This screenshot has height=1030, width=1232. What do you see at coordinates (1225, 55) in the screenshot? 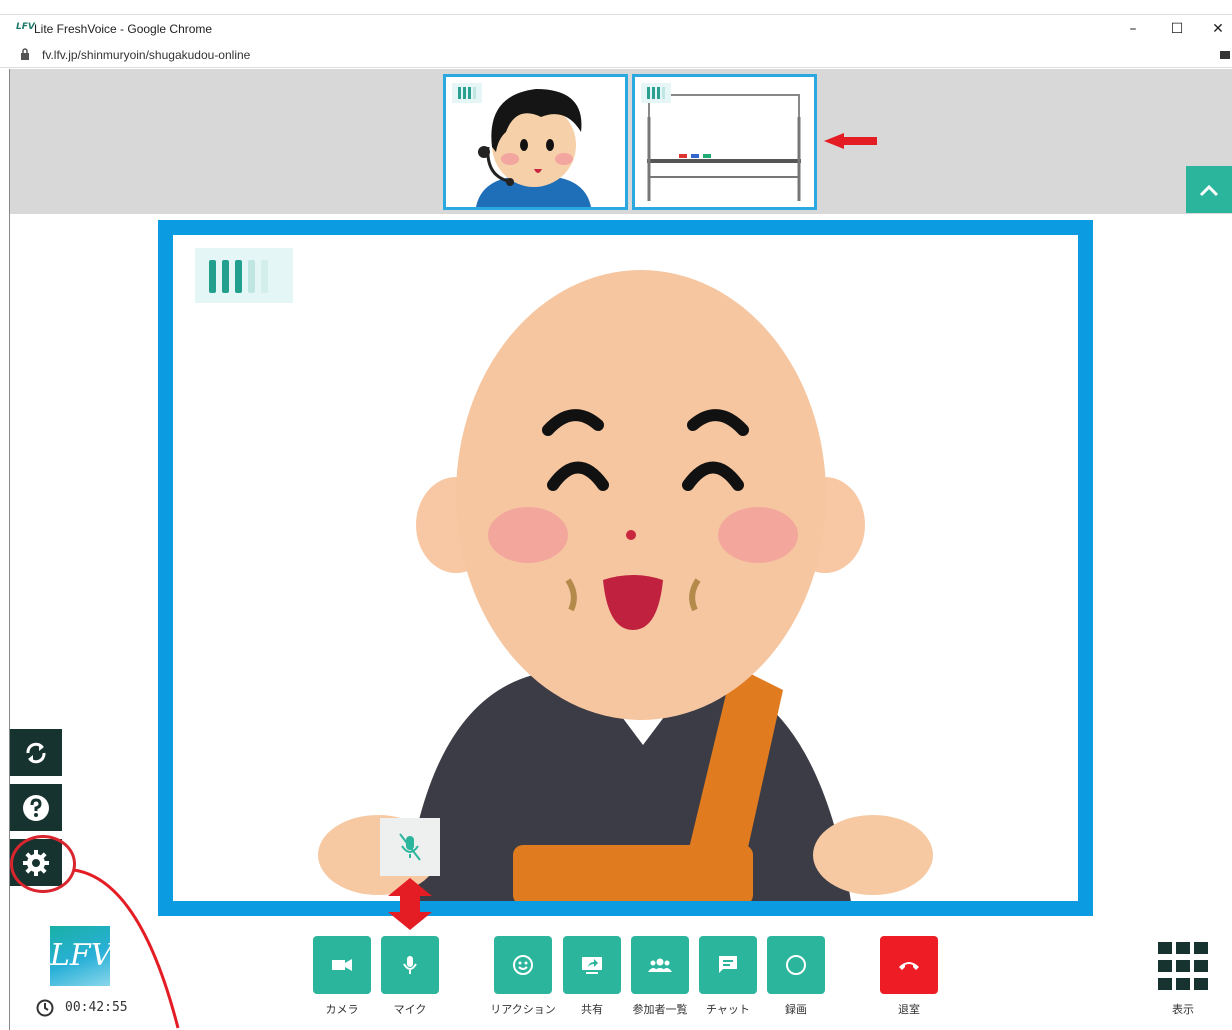
I see `camera-indicator-icon` at bounding box center [1225, 55].